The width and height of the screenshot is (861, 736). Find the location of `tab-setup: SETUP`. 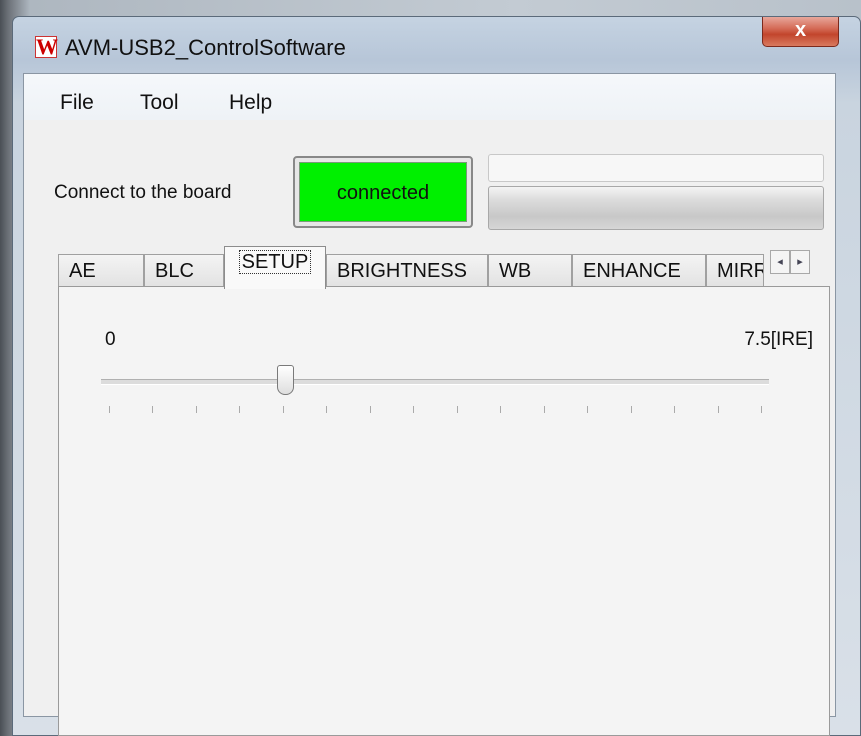

tab-setup: SETUP is located at coordinates (275, 267).